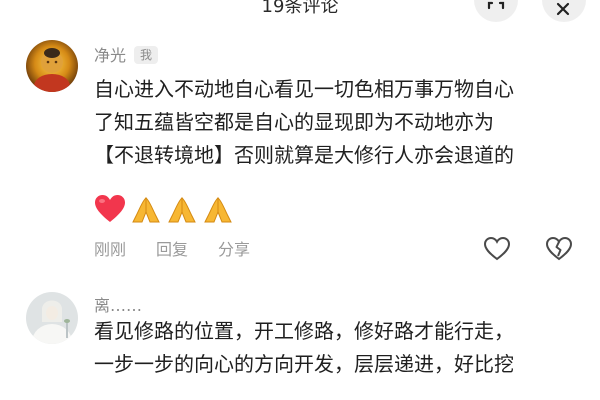 This screenshot has width=600, height=400. I want to click on username: 净光我, so click(126, 54).